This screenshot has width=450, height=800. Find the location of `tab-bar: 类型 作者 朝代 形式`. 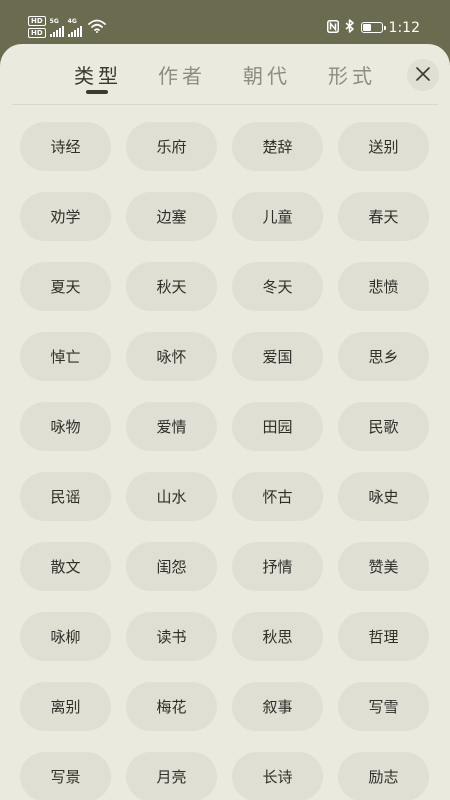

tab-bar: 类型 作者 朝代 形式 is located at coordinates (225, 74).